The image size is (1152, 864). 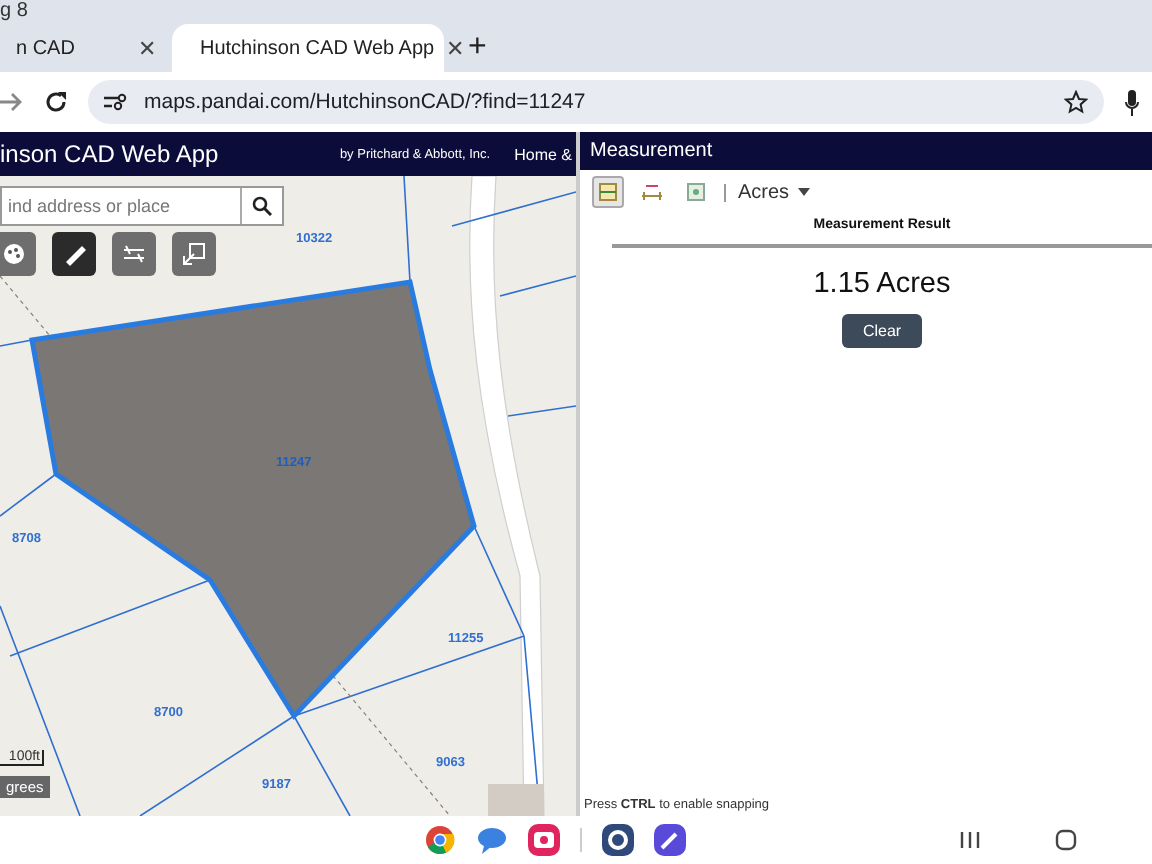 What do you see at coordinates (86, 48) in the screenshot?
I see `browser-tab: n CAD ✕` at bounding box center [86, 48].